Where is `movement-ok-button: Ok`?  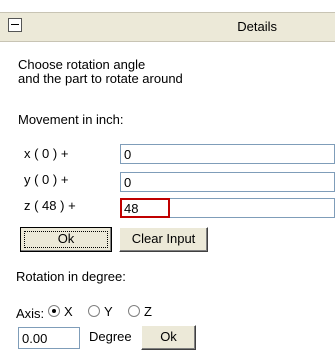
movement-ok-button: Ok is located at coordinates (66, 239).